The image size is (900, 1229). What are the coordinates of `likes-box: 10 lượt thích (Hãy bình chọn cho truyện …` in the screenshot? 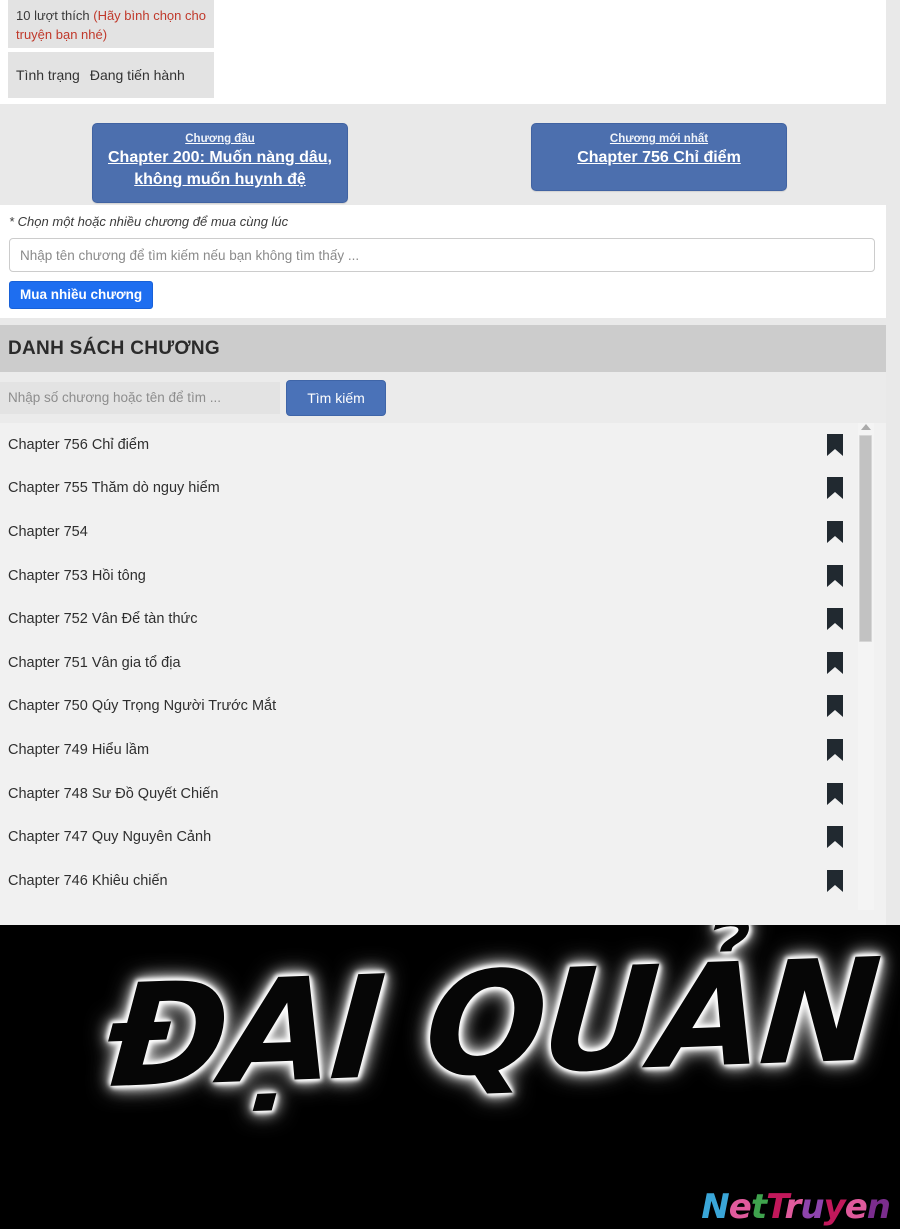 It's located at (111, 24).